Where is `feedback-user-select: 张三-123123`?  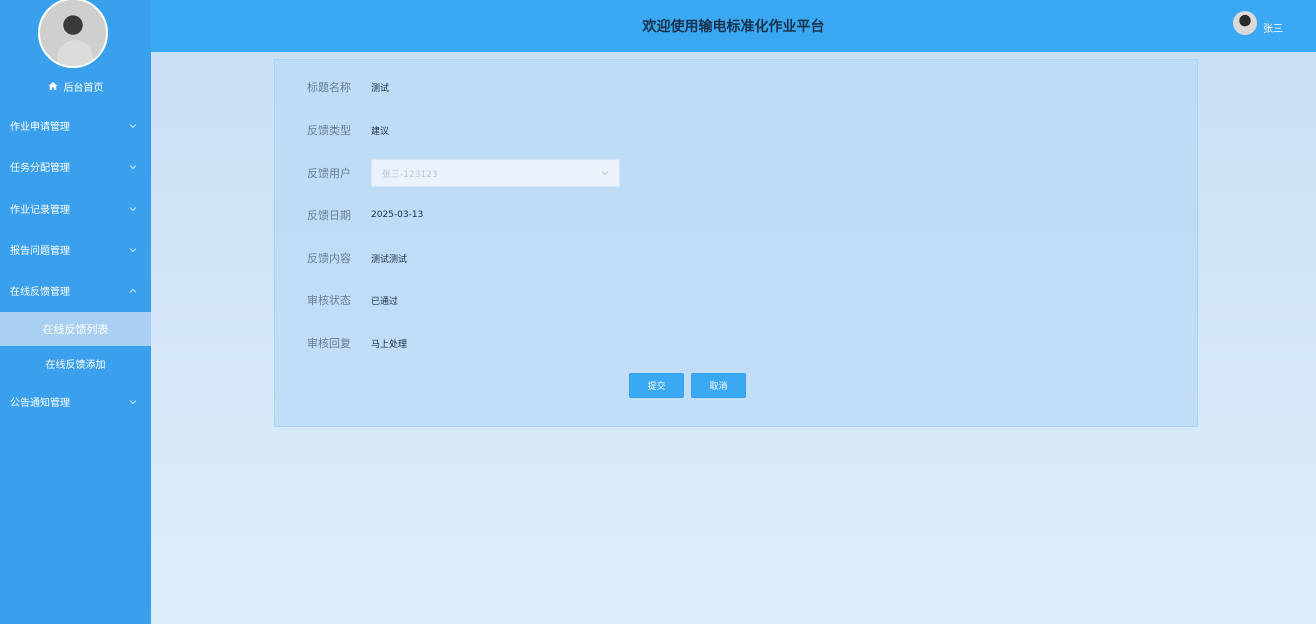 feedback-user-select: 张三-123123 is located at coordinates (495, 173).